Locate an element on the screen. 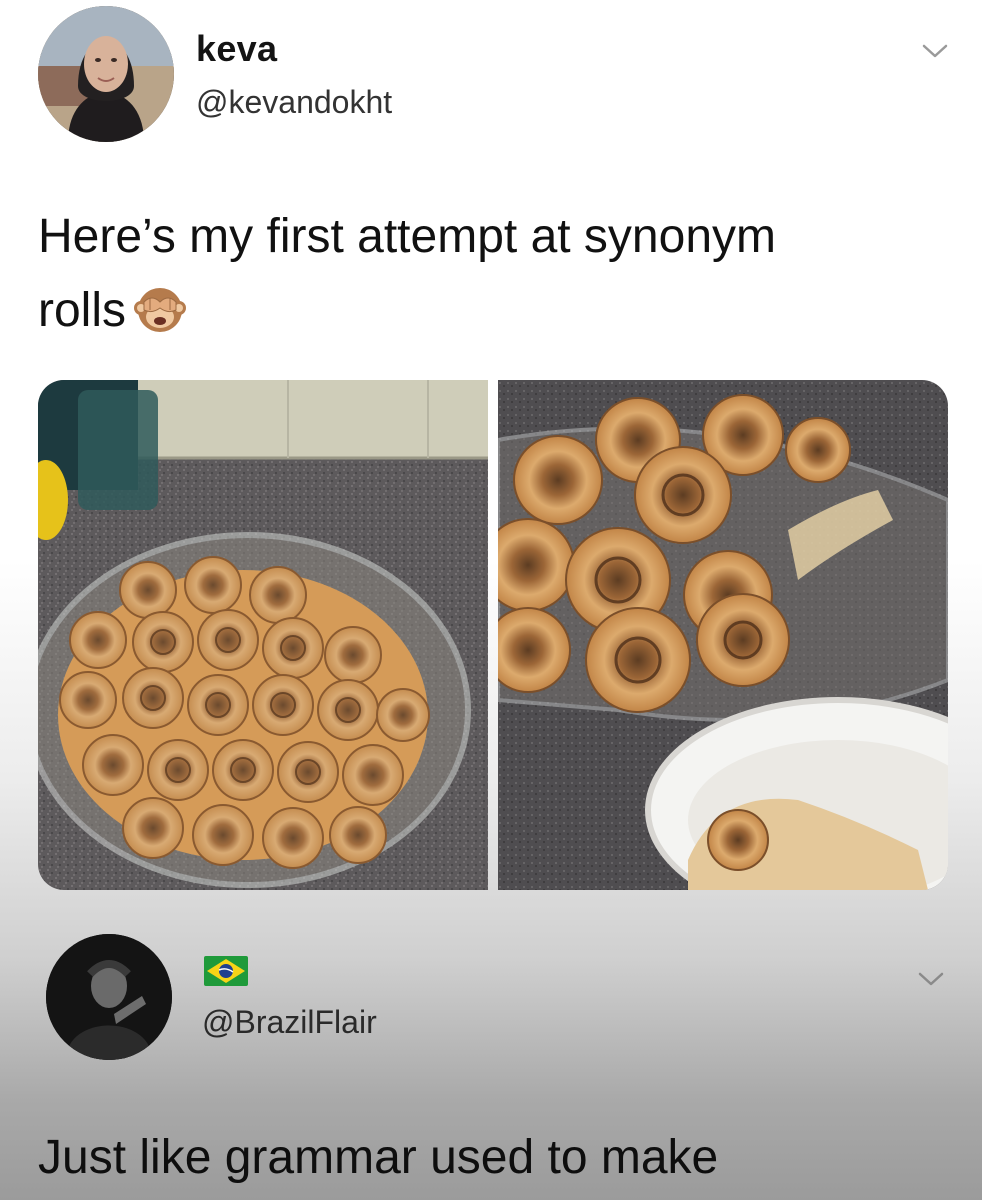 The width and height of the screenshot is (982, 1200). reply-author-avatar is located at coordinates (109, 997).